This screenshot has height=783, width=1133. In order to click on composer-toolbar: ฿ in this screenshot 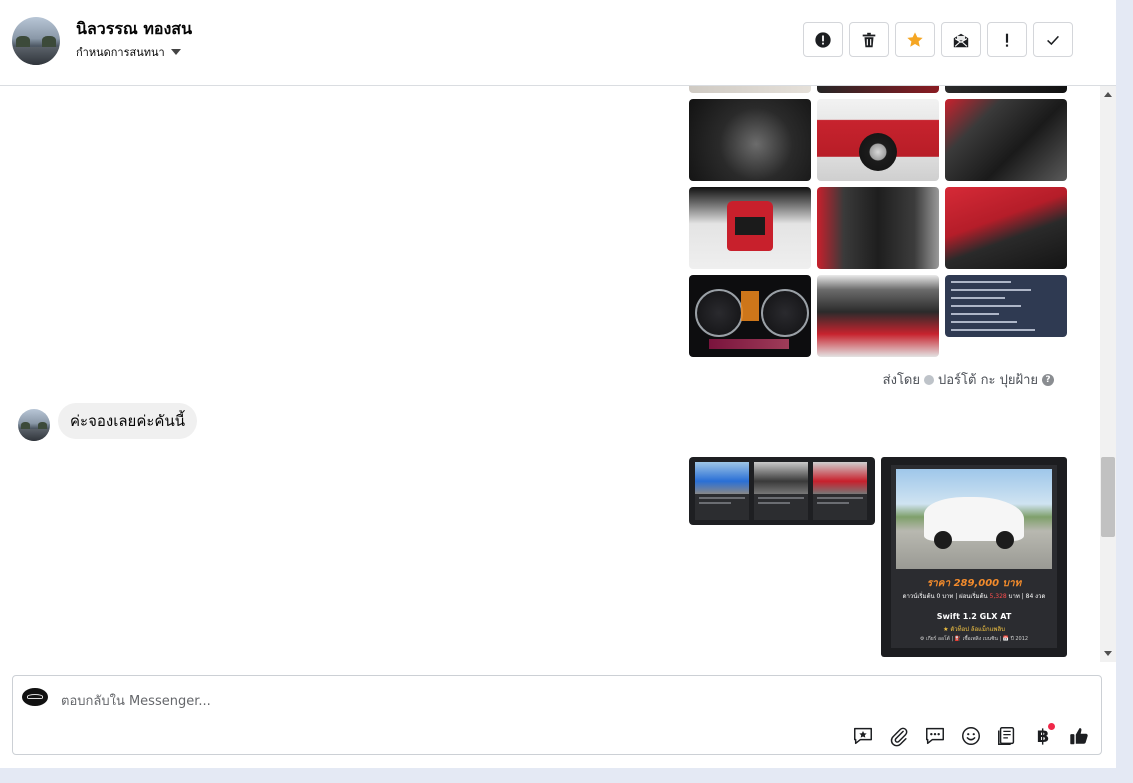, I will do `click(971, 735)`.